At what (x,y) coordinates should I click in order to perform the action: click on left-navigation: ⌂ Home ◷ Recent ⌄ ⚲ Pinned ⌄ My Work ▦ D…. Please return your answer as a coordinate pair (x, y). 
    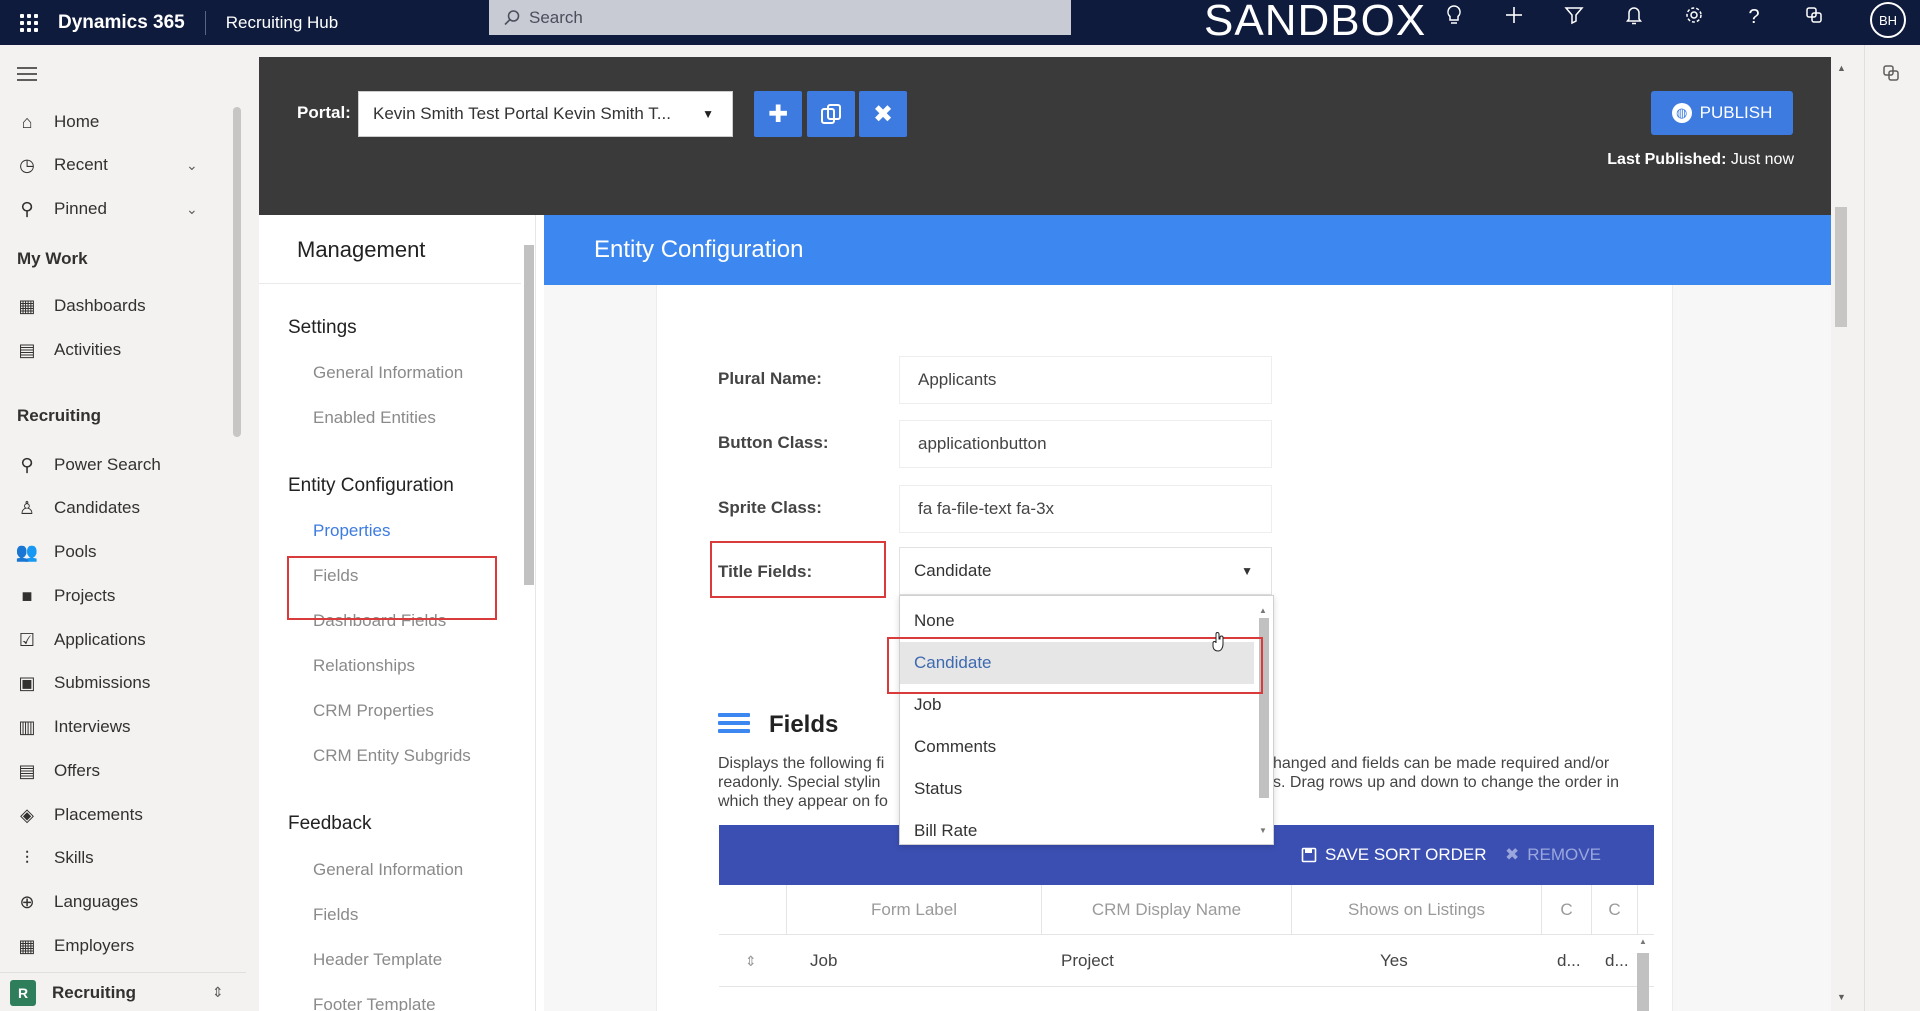
    Looking at the image, I should click on (123, 528).